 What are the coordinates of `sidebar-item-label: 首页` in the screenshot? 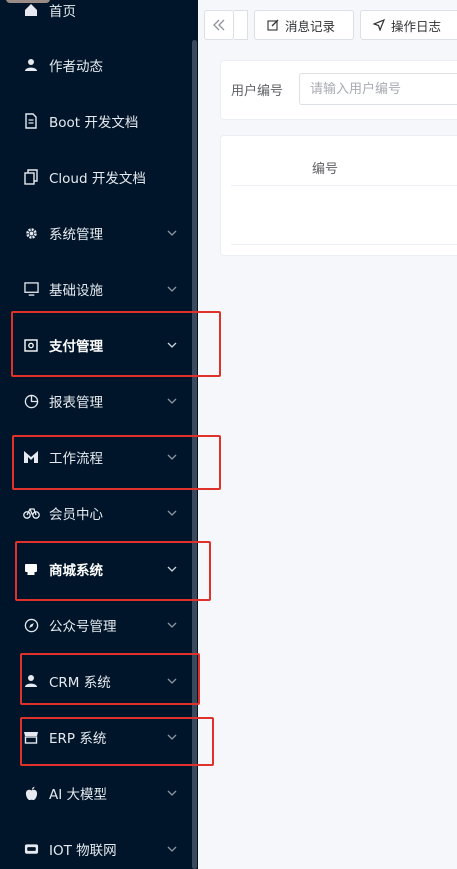 It's located at (62, 12).